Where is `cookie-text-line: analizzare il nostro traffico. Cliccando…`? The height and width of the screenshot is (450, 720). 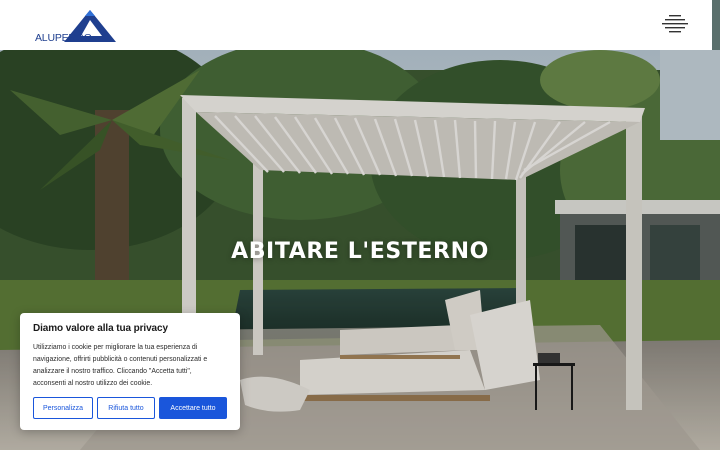 cookie-text-line: analizzare il nostro traffico. Cliccando… is located at coordinates (112, 371).